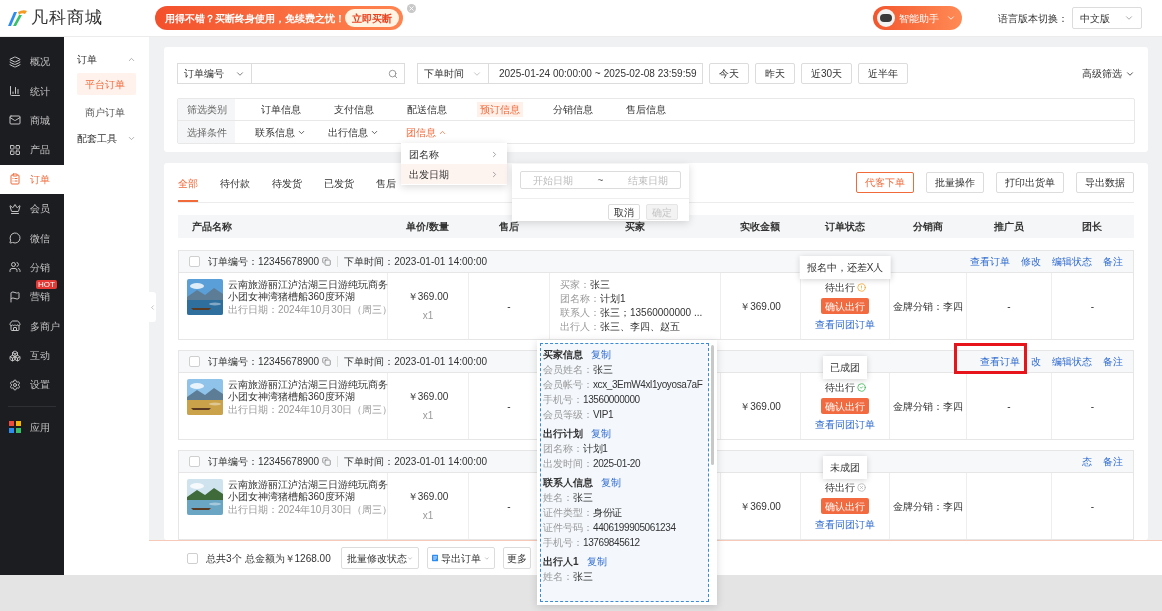 The image size is (1162, 611). Describe the element at coordinates (516, 558) in the screenshot. I see `more-button: 更多` at that location.